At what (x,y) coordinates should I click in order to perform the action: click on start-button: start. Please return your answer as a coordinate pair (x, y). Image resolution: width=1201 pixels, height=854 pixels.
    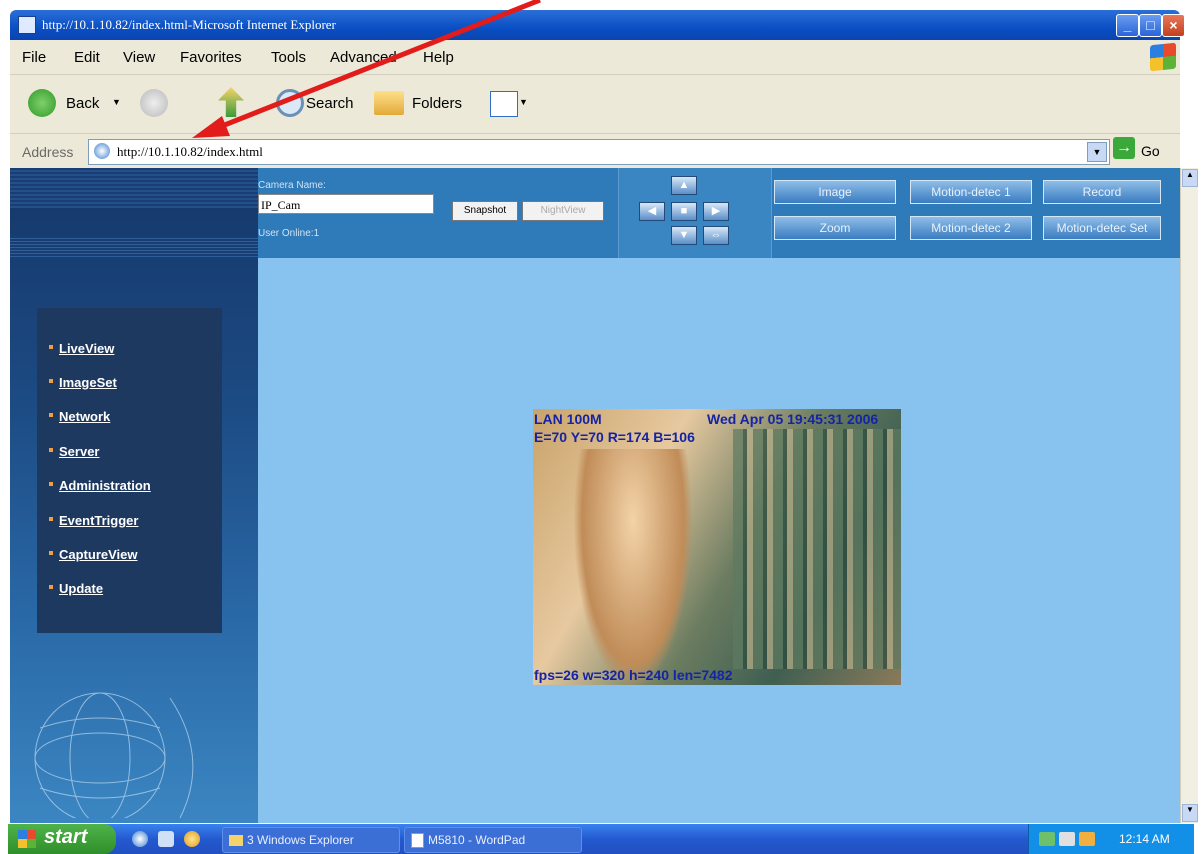
    Looking at the image, I should click on (62, 839).